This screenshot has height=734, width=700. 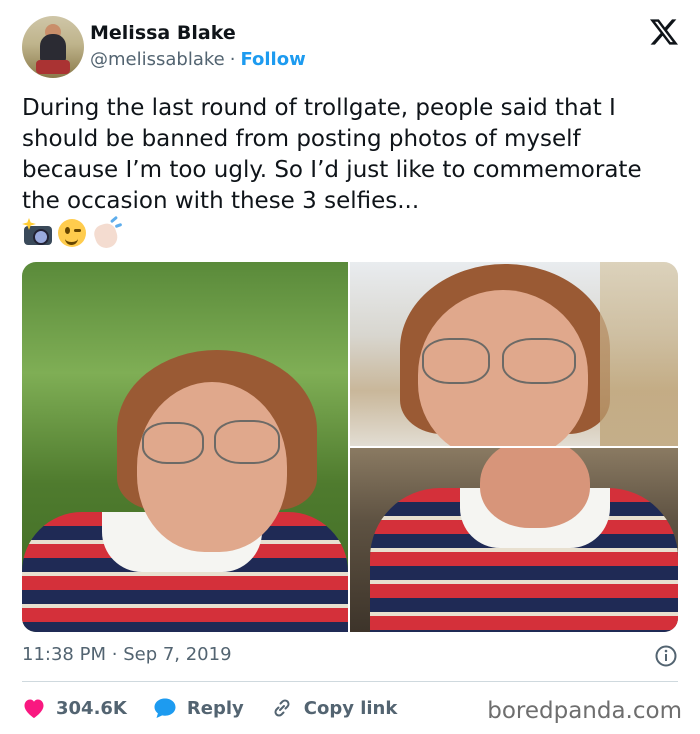 I want to click on avatar, so click(x=53, y=47).